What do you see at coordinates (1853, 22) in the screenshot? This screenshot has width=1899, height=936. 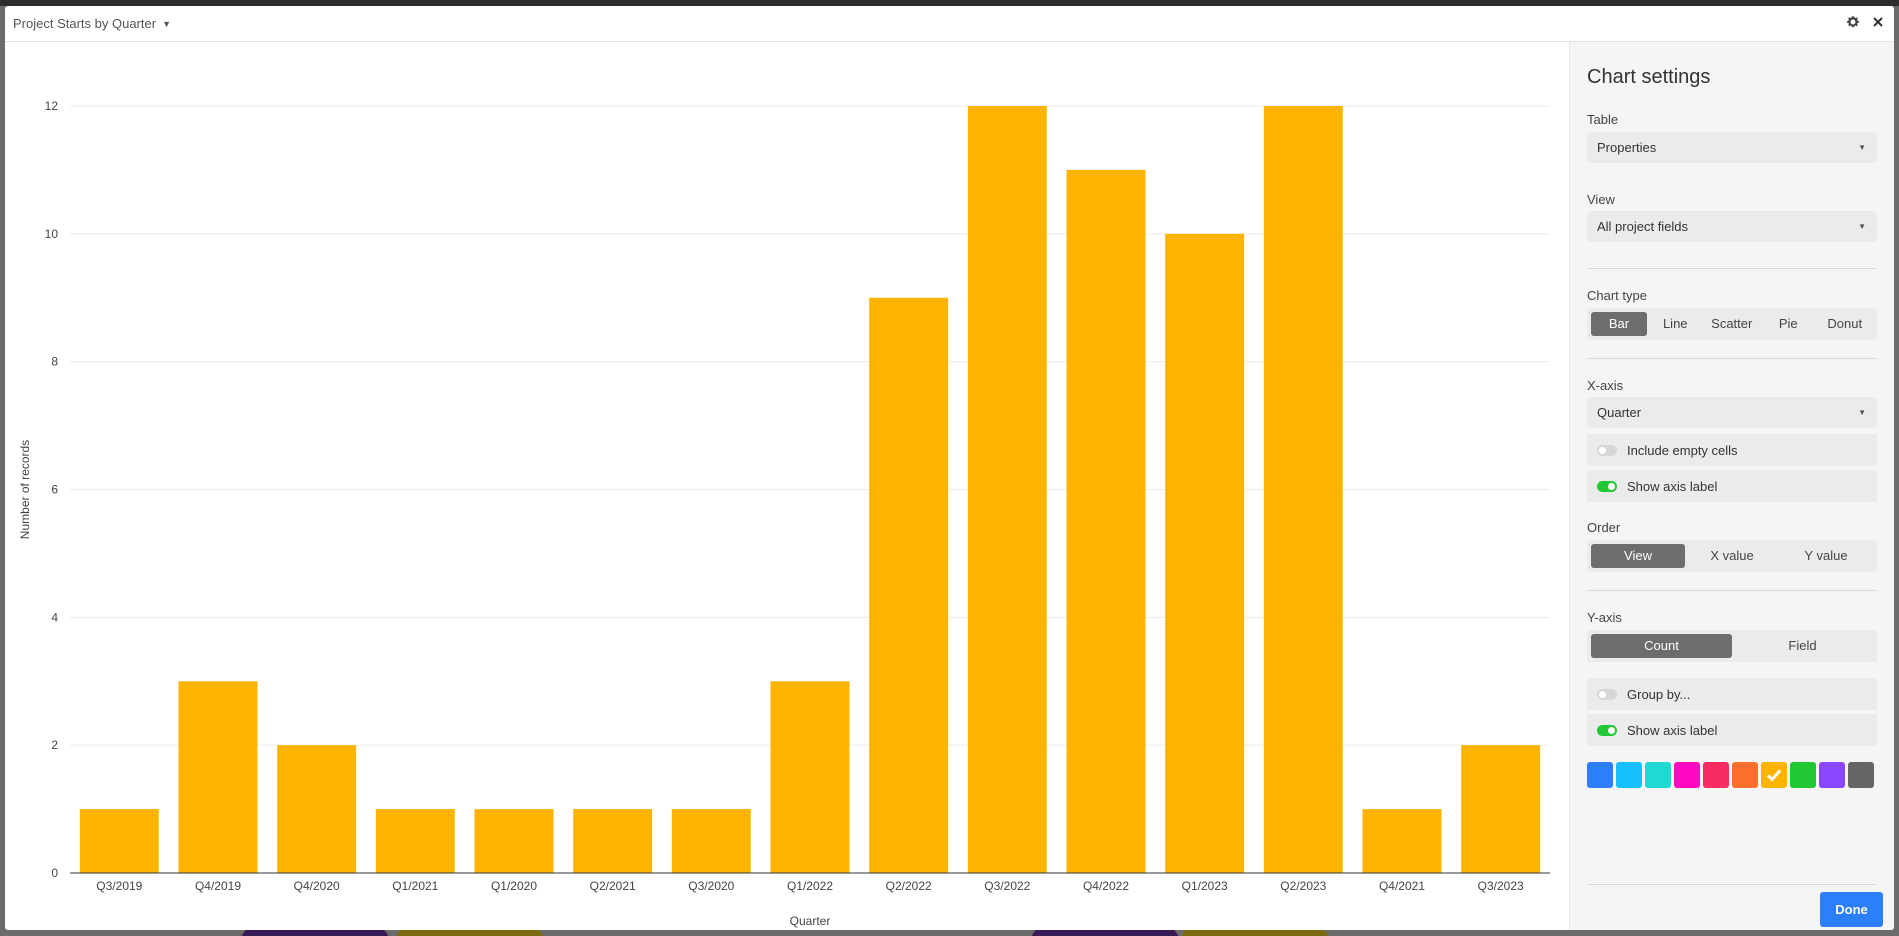 I see `gear-icon` at bounding box center [1853, 22].